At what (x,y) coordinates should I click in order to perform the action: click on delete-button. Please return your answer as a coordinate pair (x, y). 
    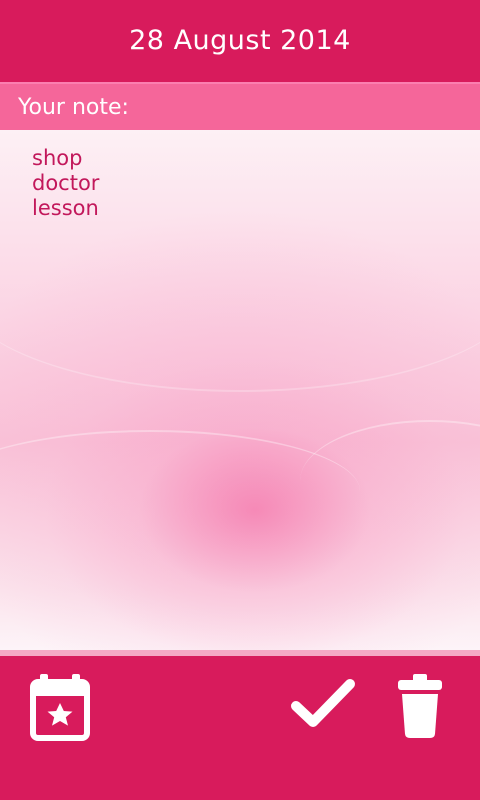
    Looking at the image, I should click on (420, 704).